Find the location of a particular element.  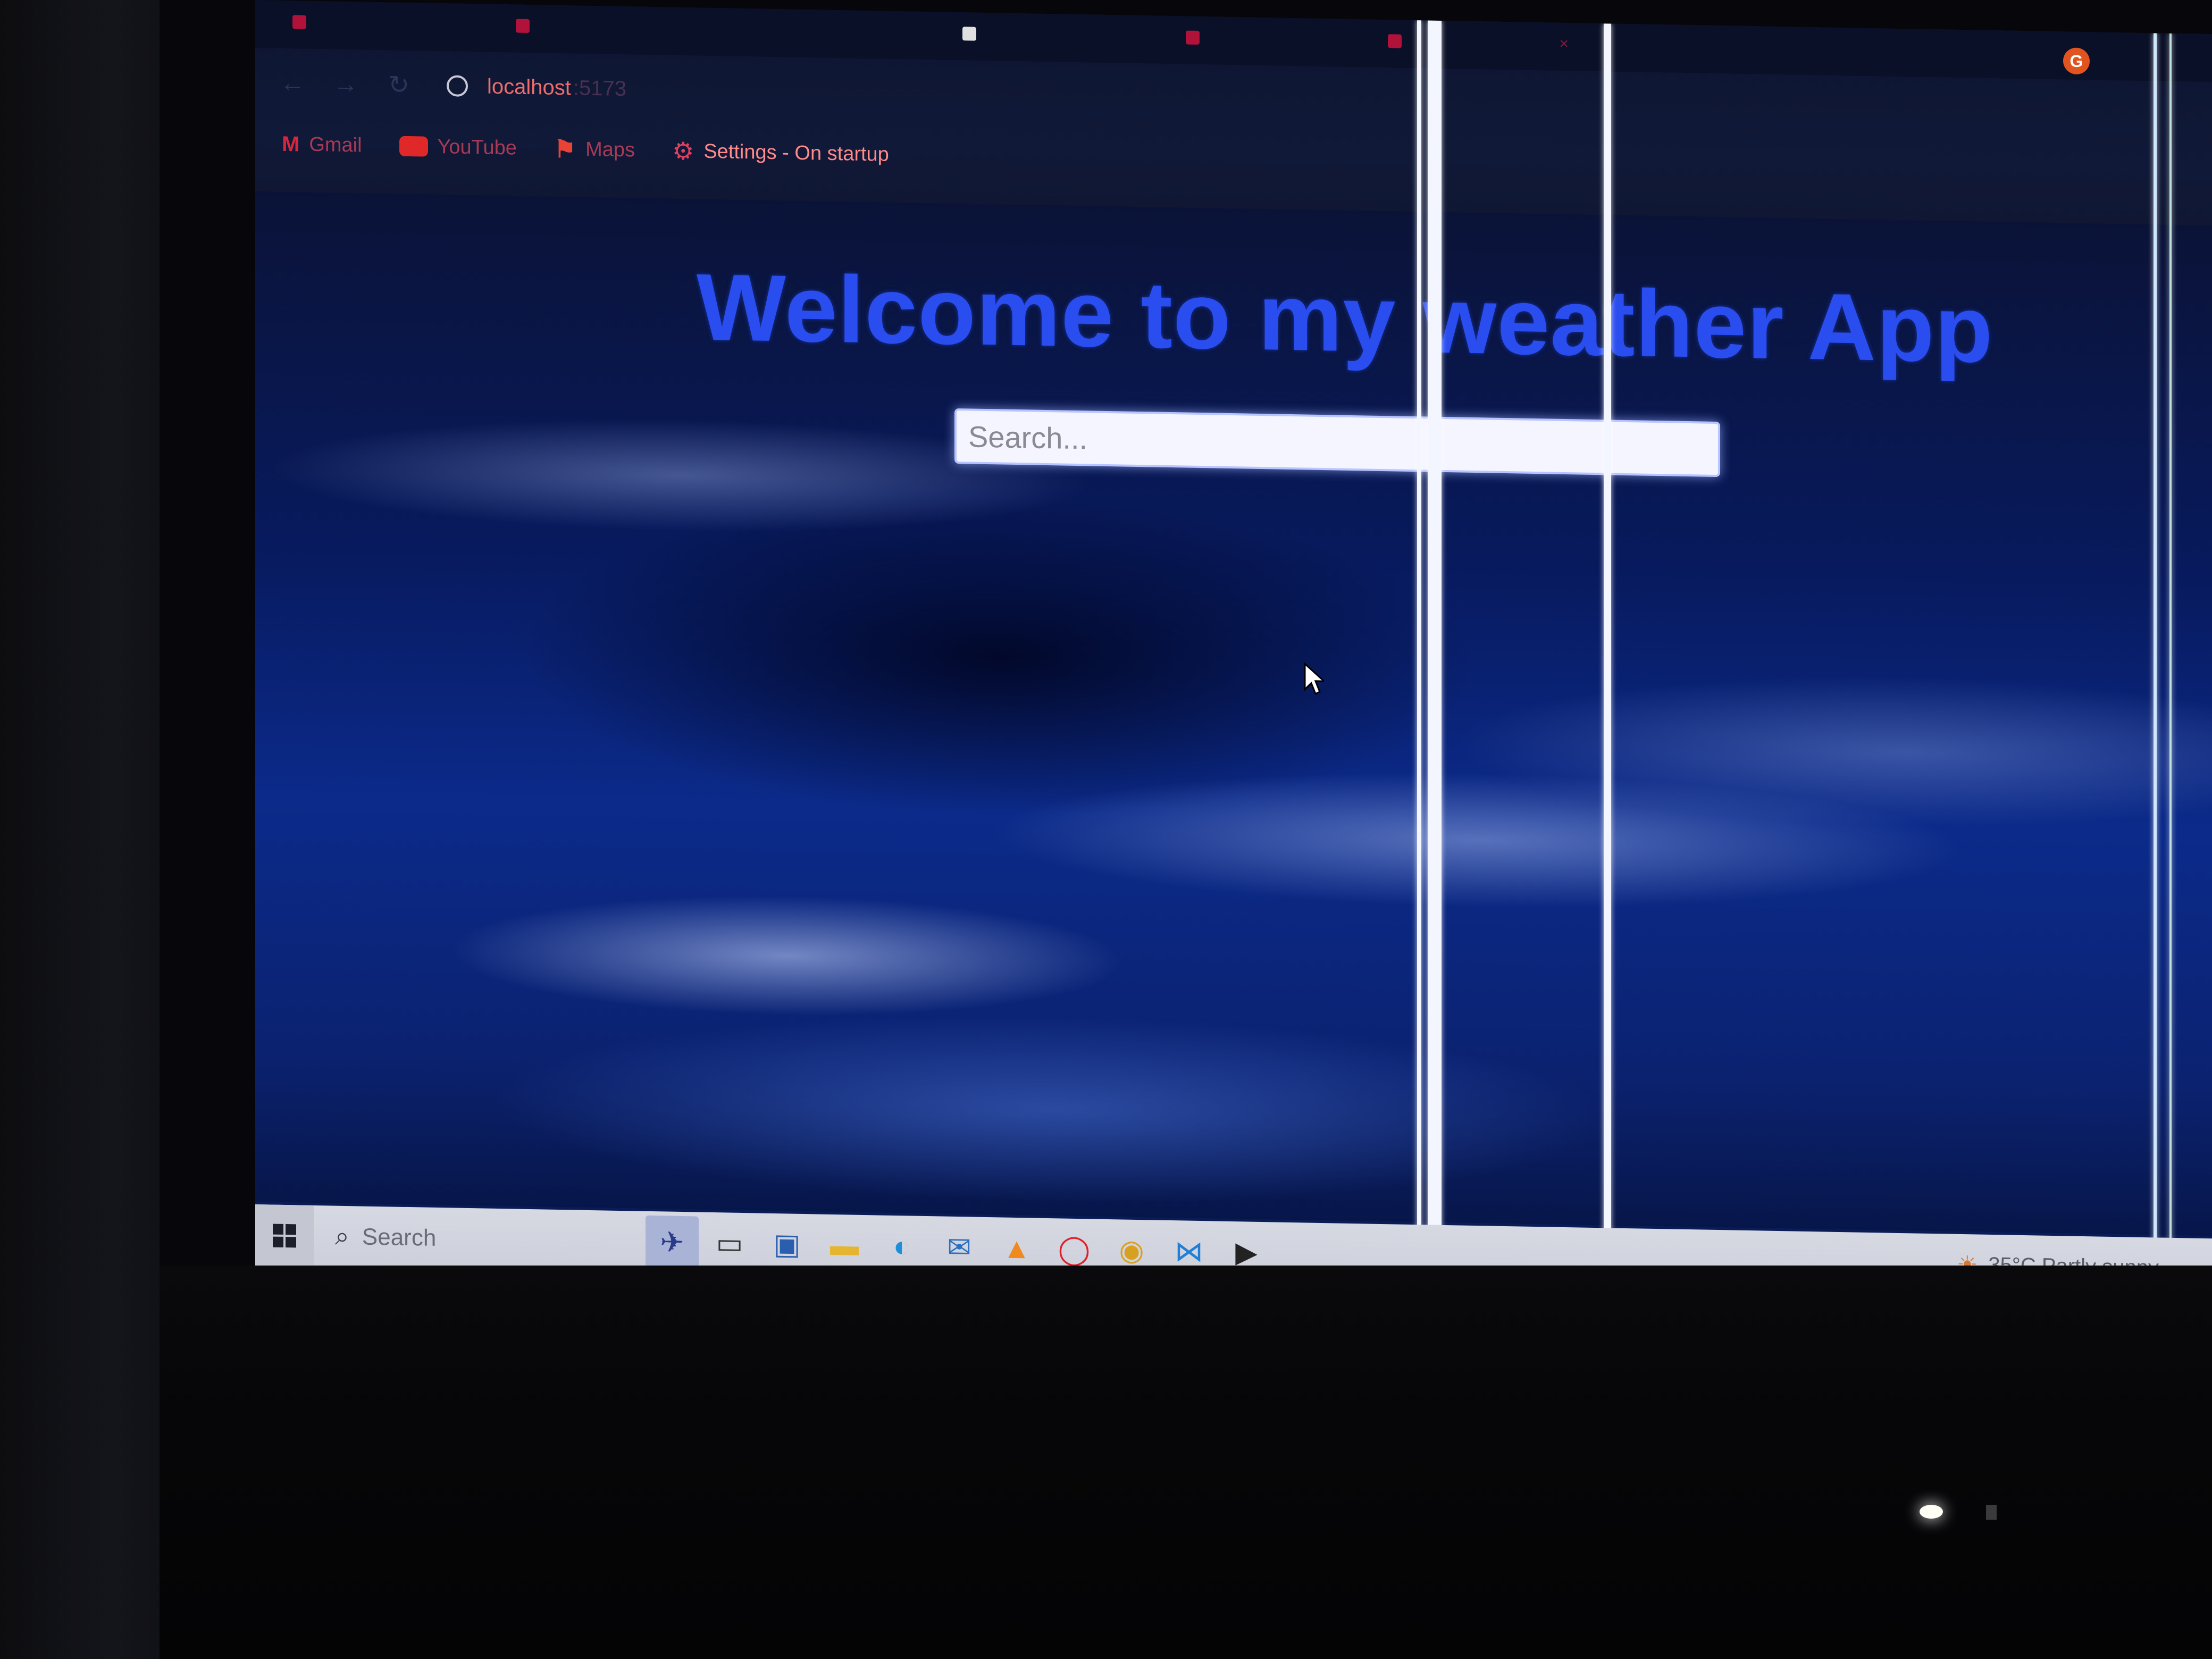

taskbar-search-placeholder: Search is located at coordinates (399, 1237).